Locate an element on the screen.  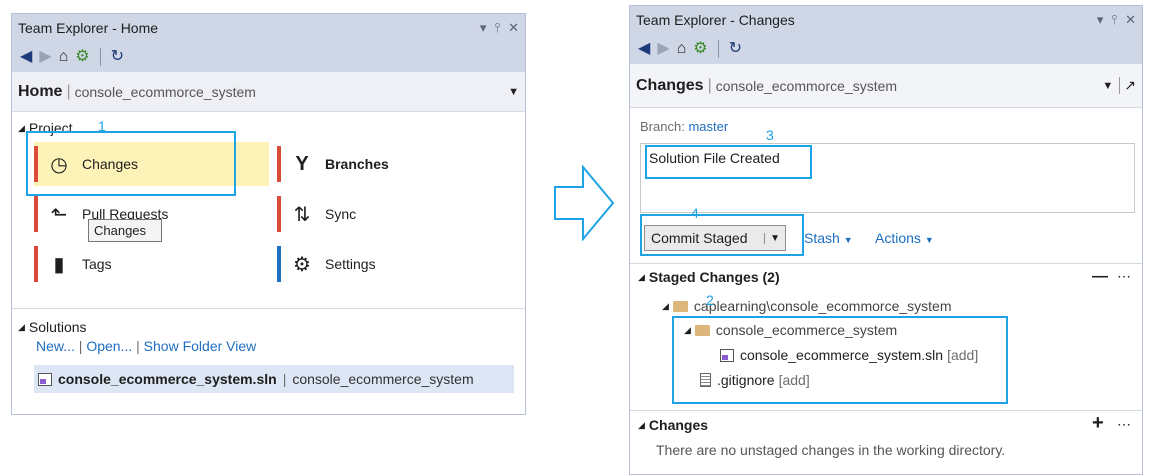
sync-icon: ⇅ is located at coordinates (302, 214).